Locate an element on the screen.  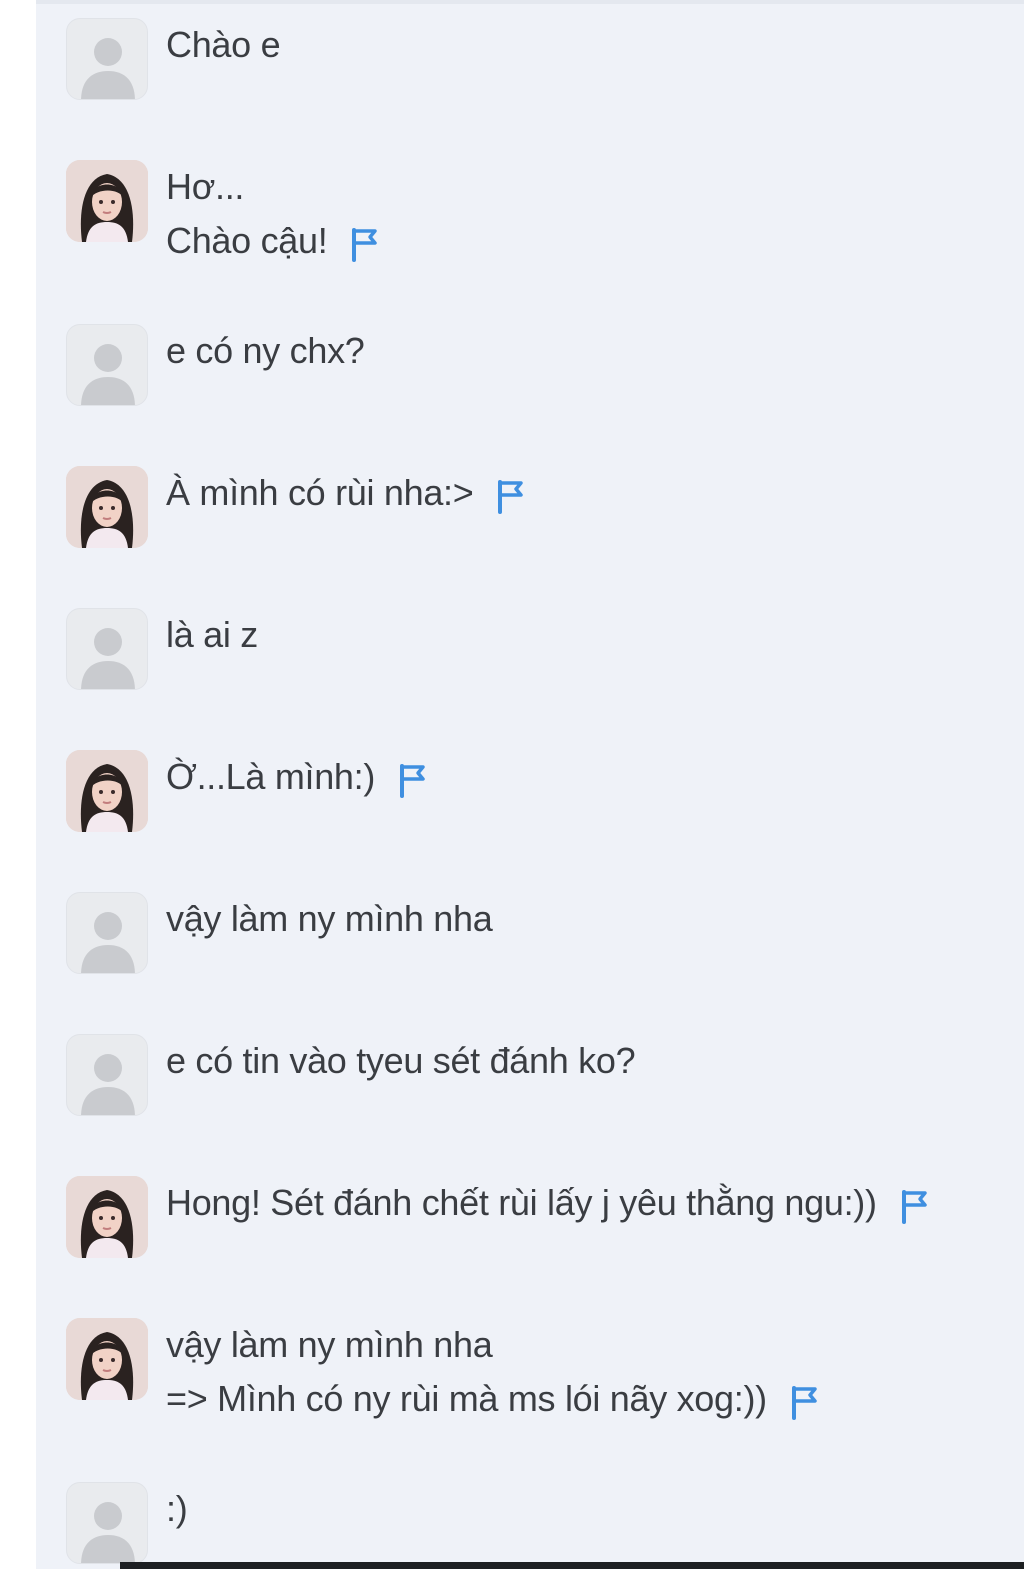
message-line: À mình có rùi nha:> is located at coordinates (345, 493).